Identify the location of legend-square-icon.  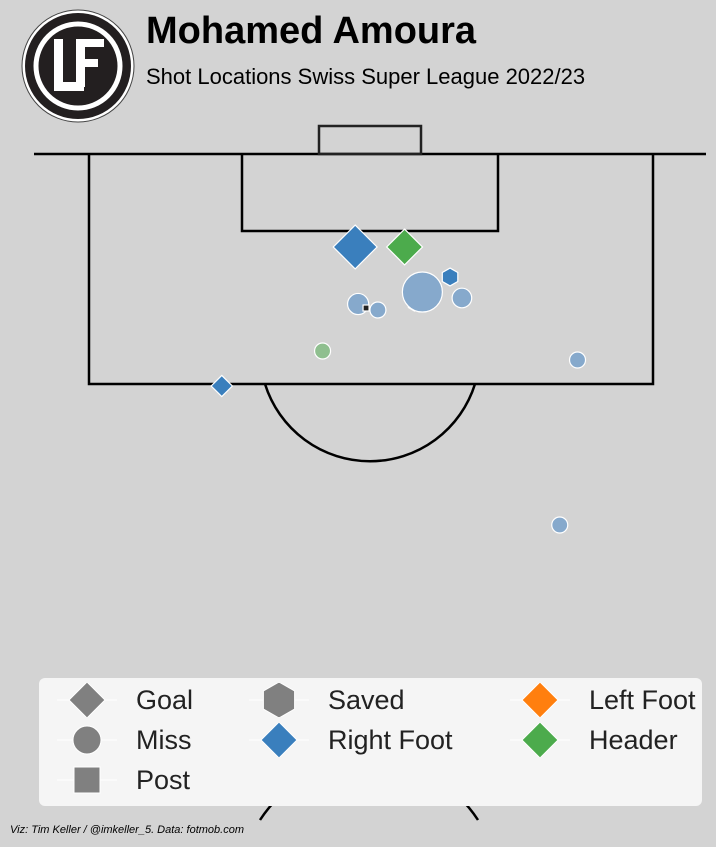
(87, 780).